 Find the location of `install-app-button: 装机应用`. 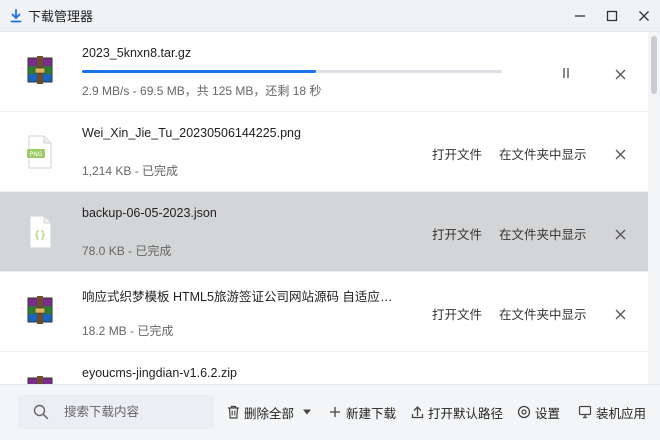

install-app-button: 装机应用 is located at coordinates (612, 412).